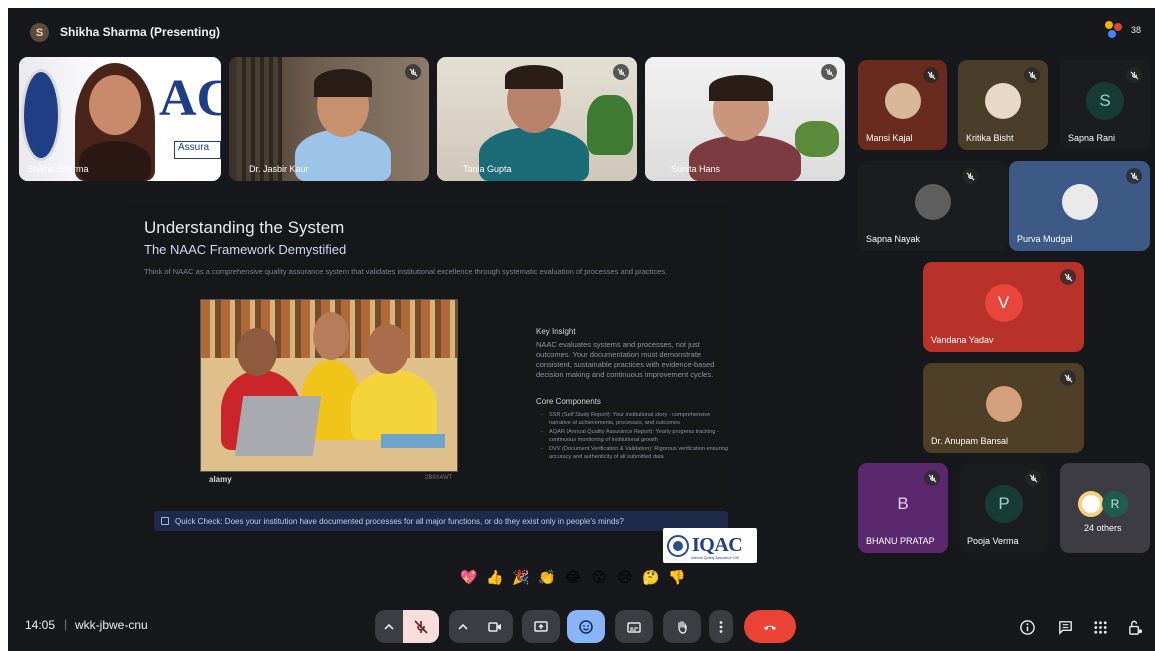 This screenshot has width=1155, height=651. Describe the element at coordinates (586, 626) in the screenshot. I see `reactions-button` at that location.